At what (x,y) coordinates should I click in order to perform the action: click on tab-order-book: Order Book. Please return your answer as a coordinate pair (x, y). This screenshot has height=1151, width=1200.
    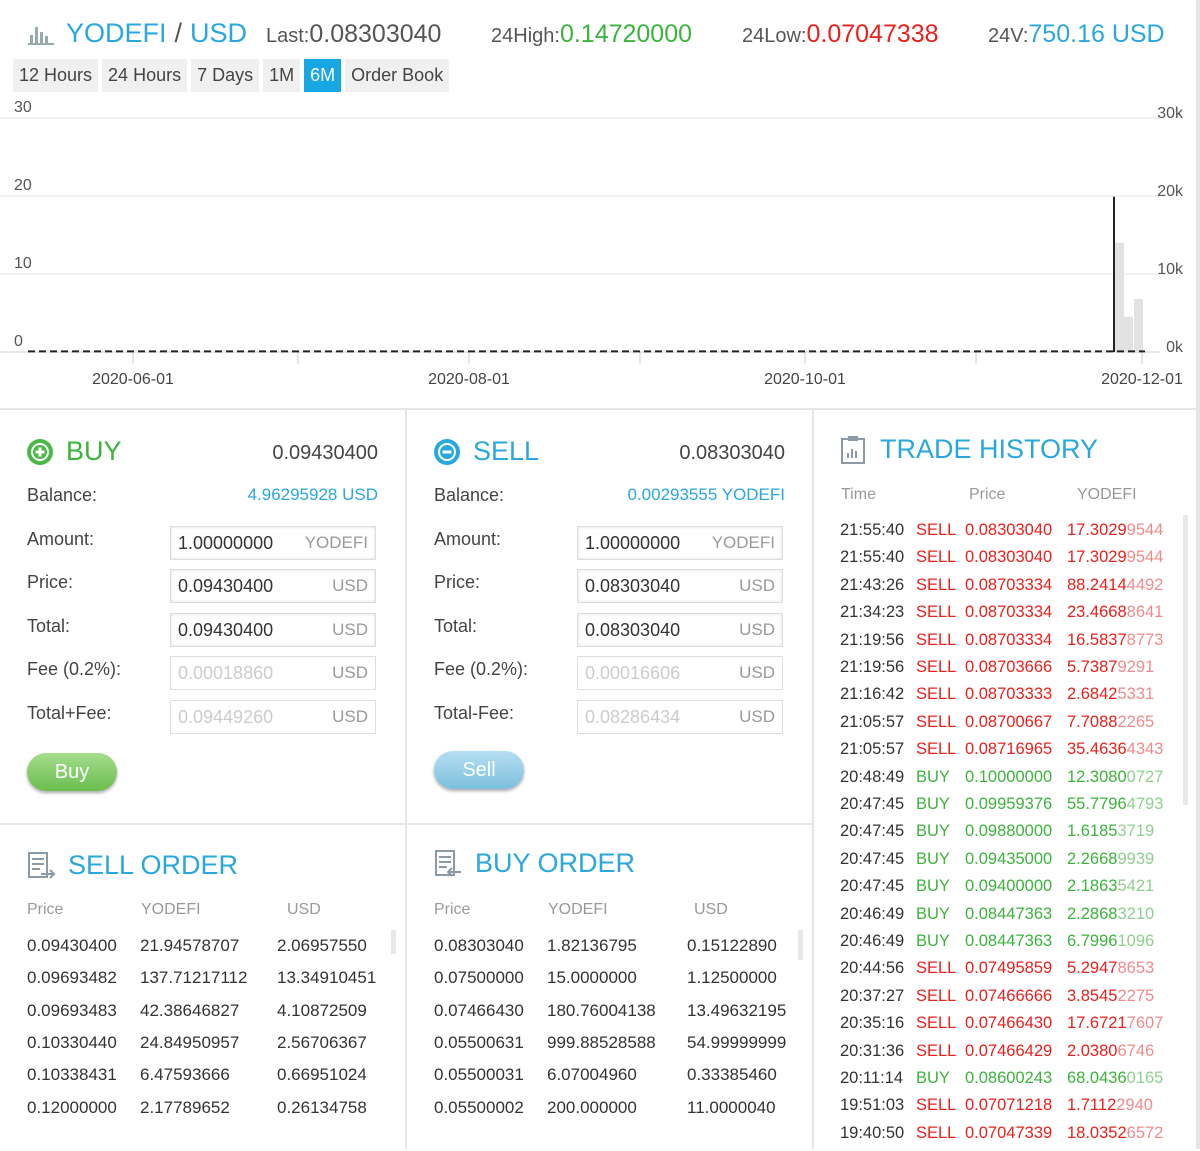
    Looking at the image, I should click on (397, 75).